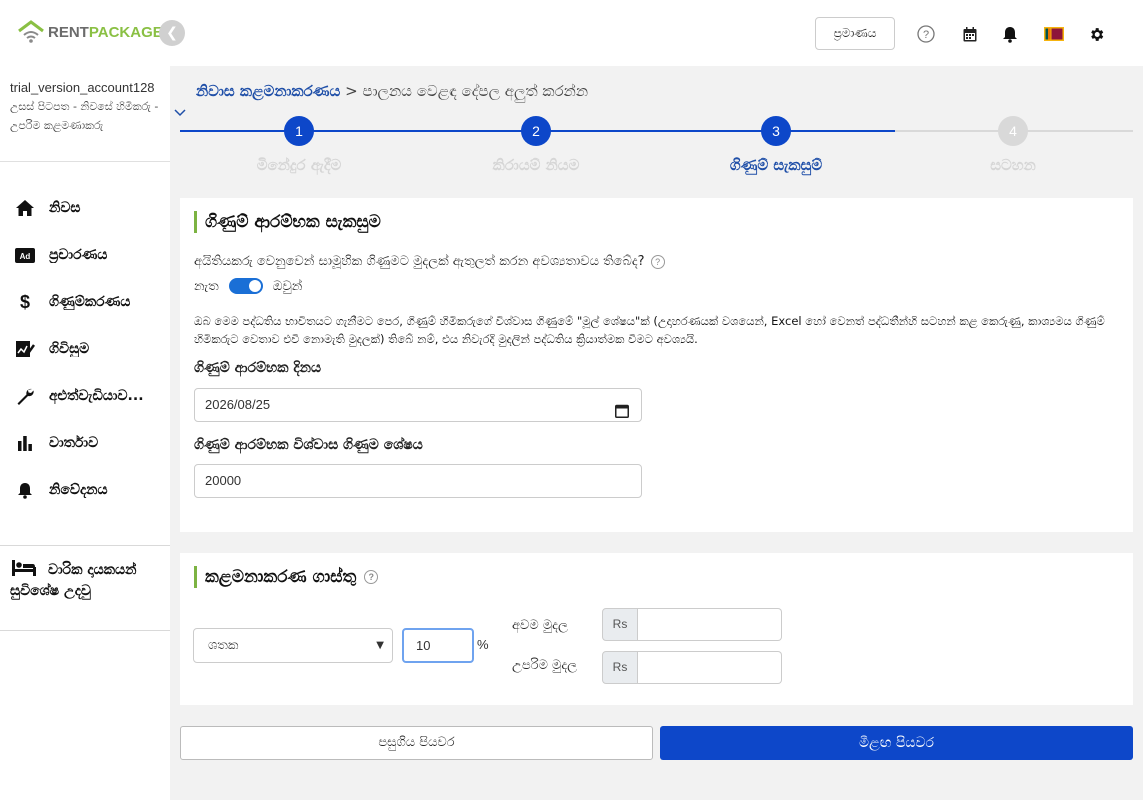  I want to click on gear-icon, so click(1096, 34).